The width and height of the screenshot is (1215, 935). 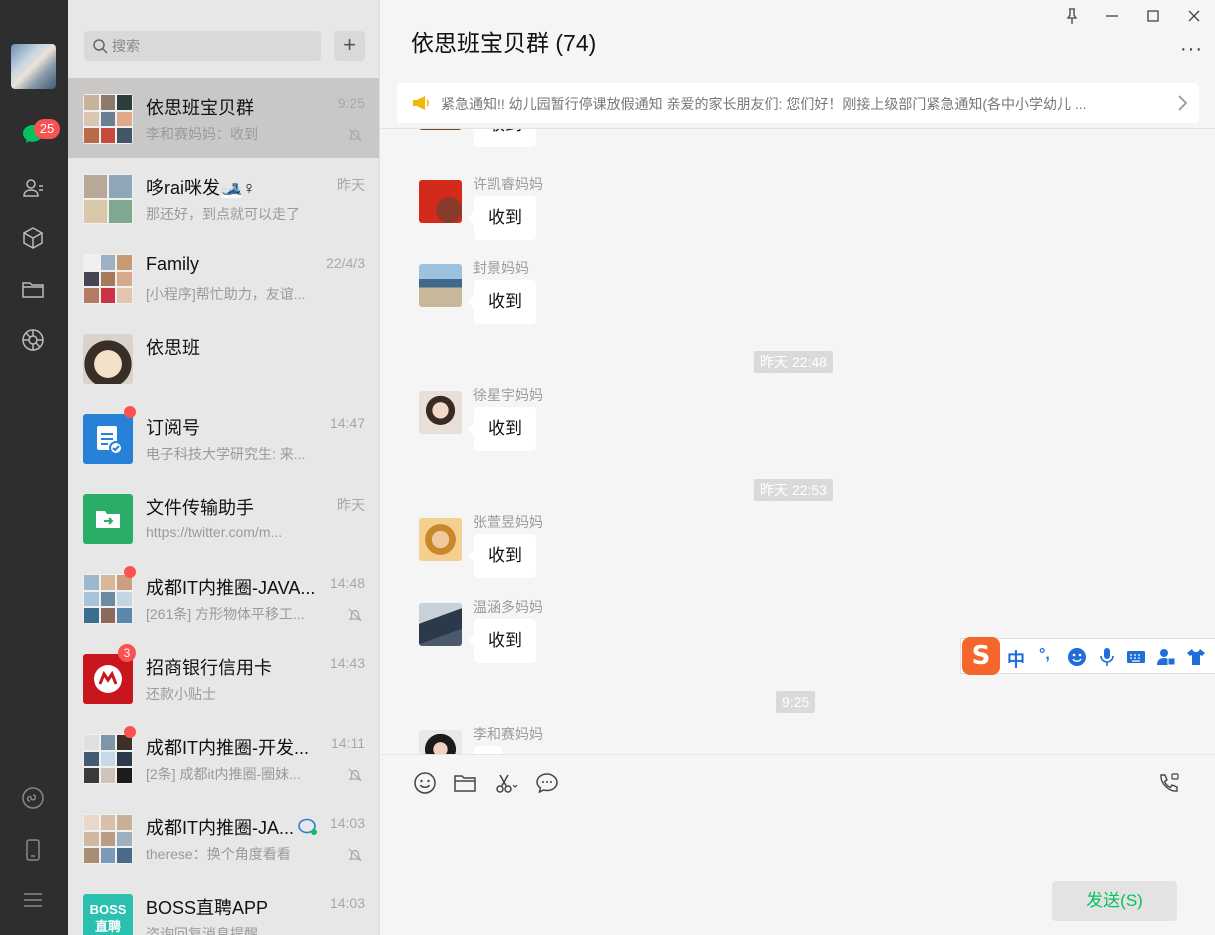 I want to click on favorites-icon, so click(x=33, y=238).